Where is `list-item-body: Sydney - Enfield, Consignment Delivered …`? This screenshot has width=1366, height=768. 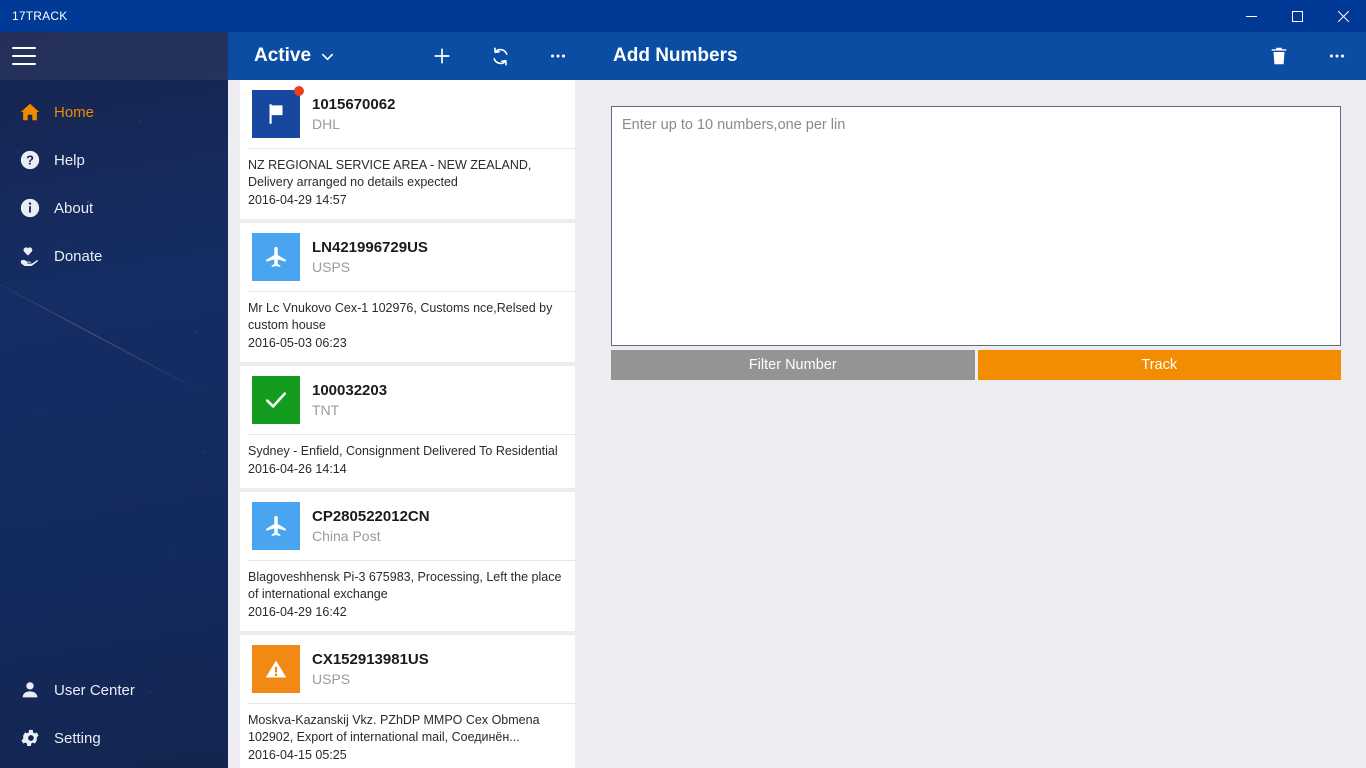
list-item-body: Sydney - Enfield, Consignment Delivered … is located at coordinates (407, 461).